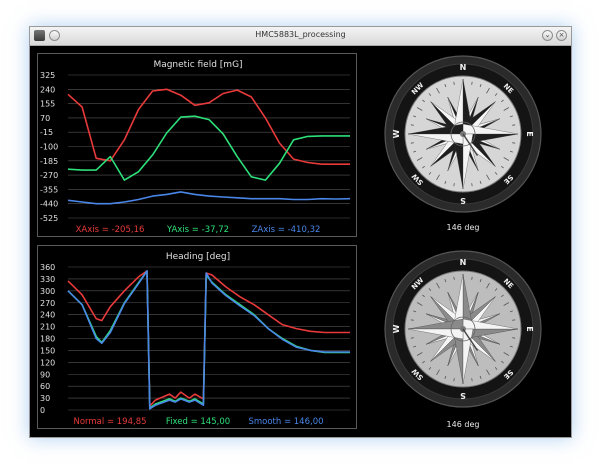 The height and width of the screenshot is (469, 600). Describe the element at coordinates (47, 327) in the screenshot. I see `y-tick-label: 210` at that location.